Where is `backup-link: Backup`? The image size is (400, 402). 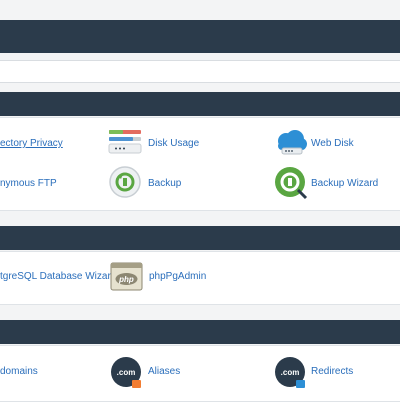 backup-link: Backup is located at coordinates (164, 183).